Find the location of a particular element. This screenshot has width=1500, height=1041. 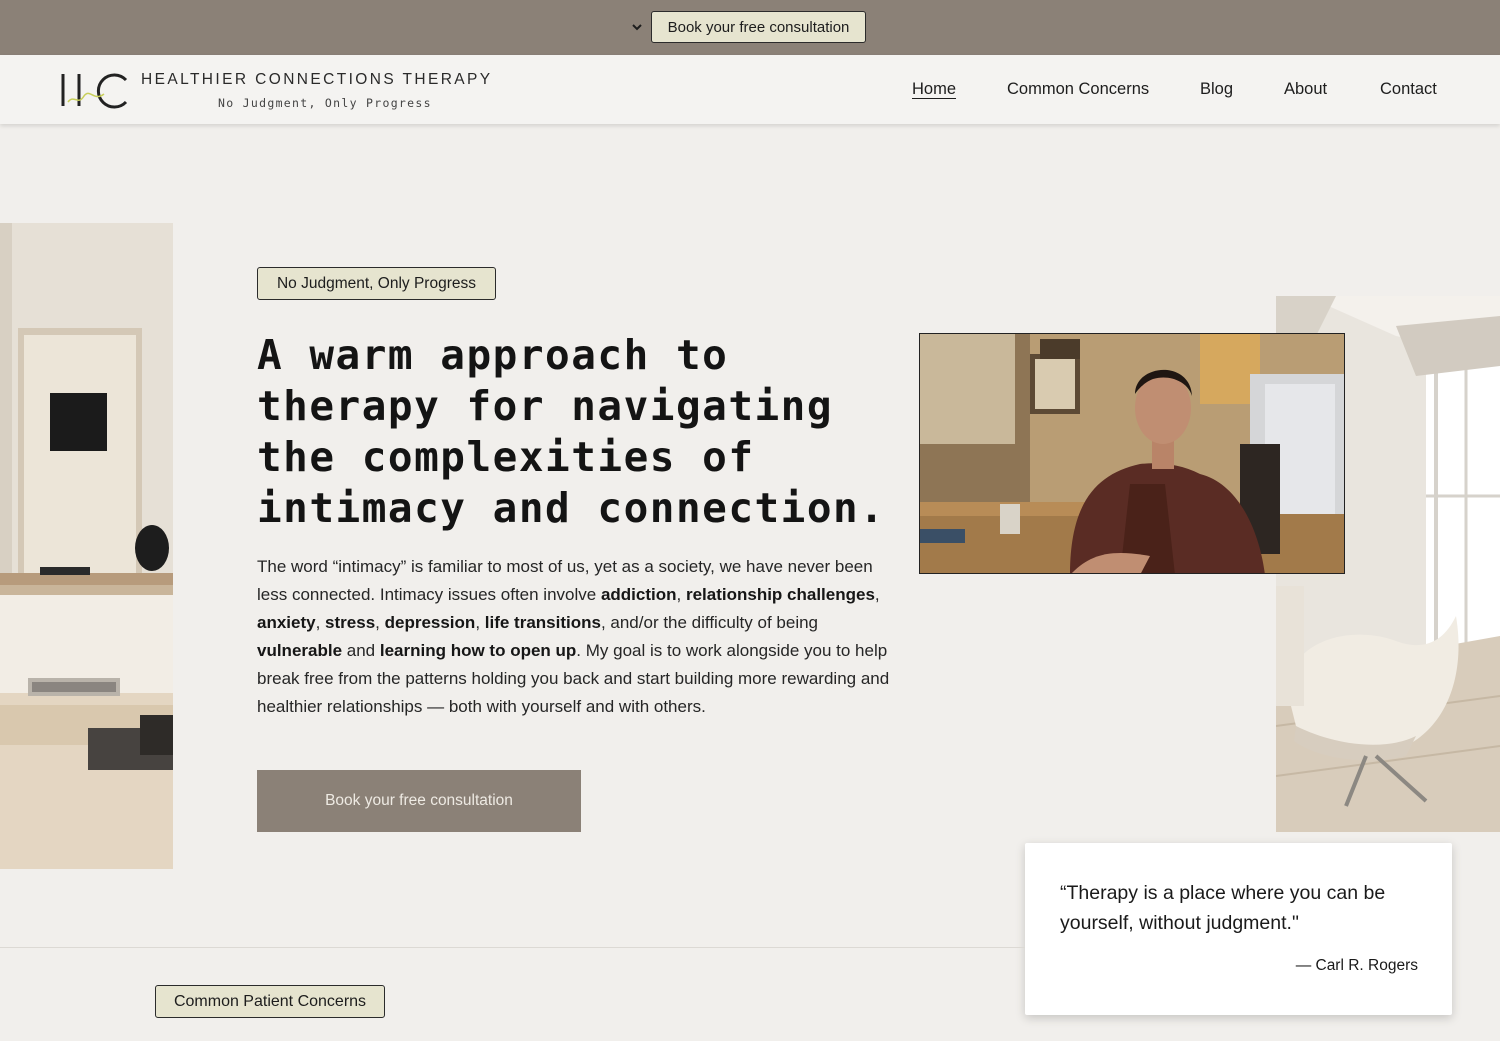

brand-tagline: No Judgment, Only Progress is located at coordinates (325, 103).